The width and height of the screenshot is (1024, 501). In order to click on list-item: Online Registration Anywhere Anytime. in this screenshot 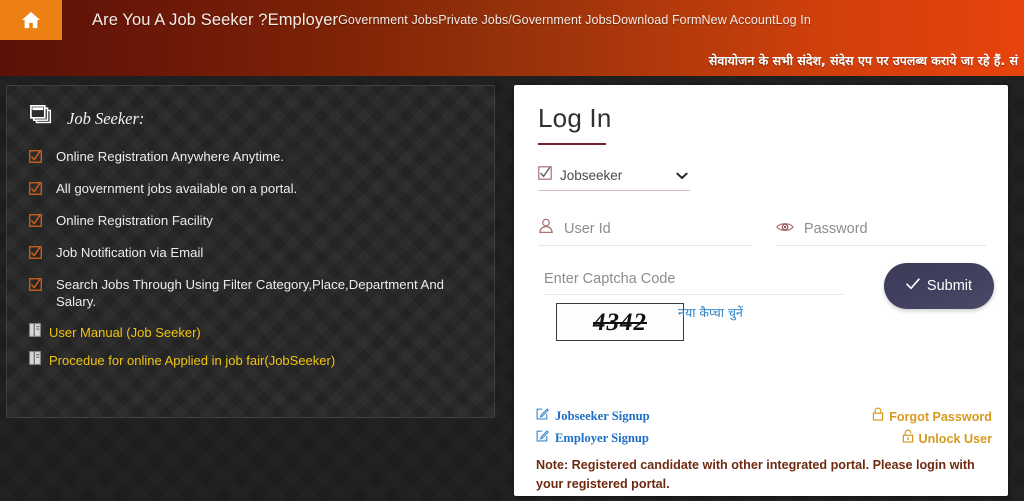, I will do `click(253, 158)`.